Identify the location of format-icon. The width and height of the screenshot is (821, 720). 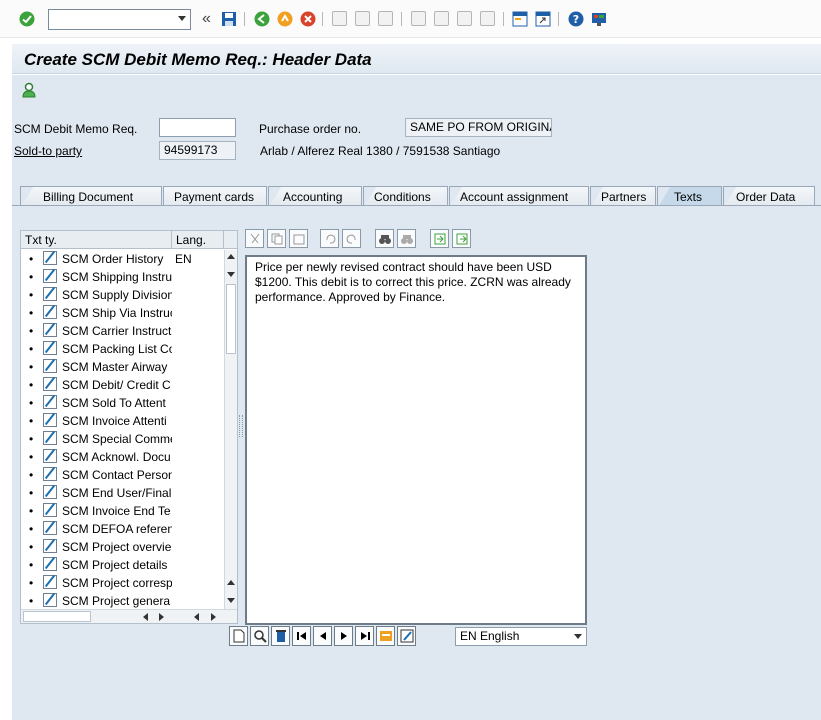
(385, 636).